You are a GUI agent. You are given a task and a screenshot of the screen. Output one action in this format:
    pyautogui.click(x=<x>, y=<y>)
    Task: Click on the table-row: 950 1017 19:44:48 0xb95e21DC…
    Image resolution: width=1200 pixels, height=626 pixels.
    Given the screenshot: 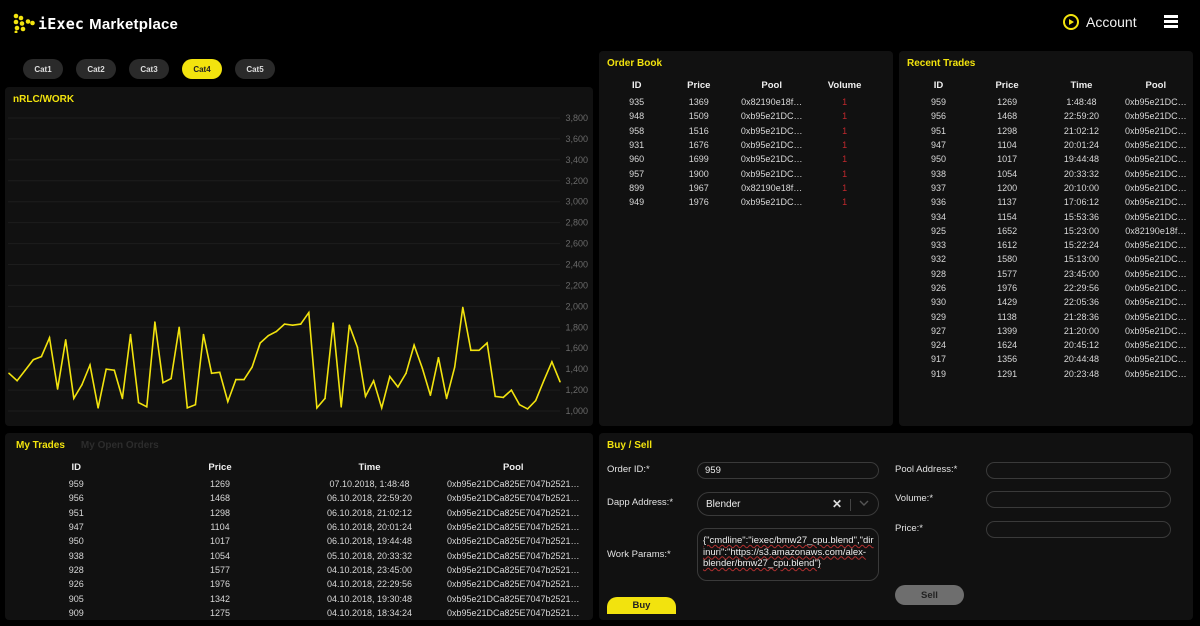 What is the action you would take?
    pyautogui.click(x=1050, y=159)
    